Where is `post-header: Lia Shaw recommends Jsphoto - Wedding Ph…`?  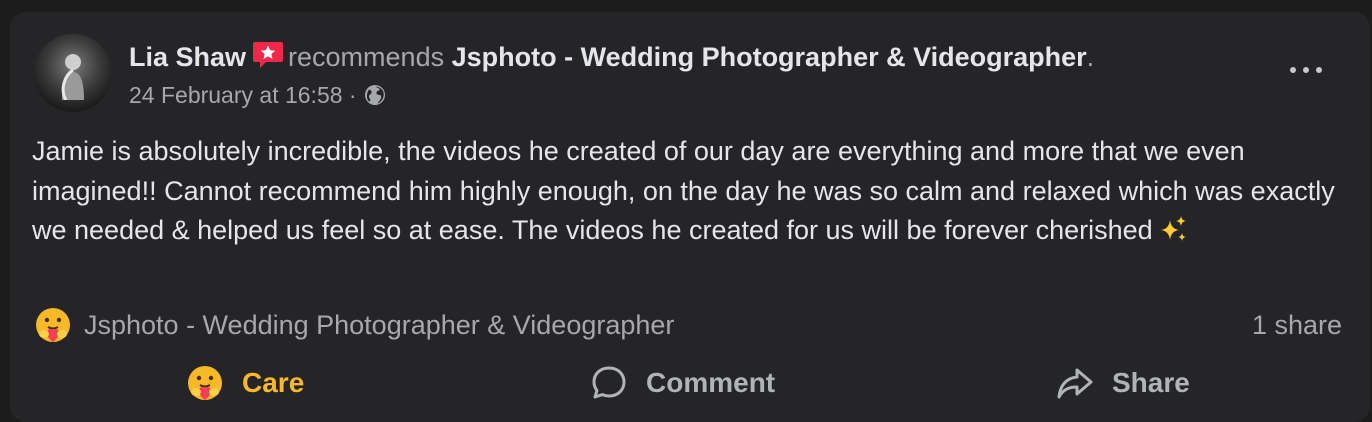 post-header: Lia Shaw recommends Jsphoto - Wedding Ph… is located at coordinates (611, 56).